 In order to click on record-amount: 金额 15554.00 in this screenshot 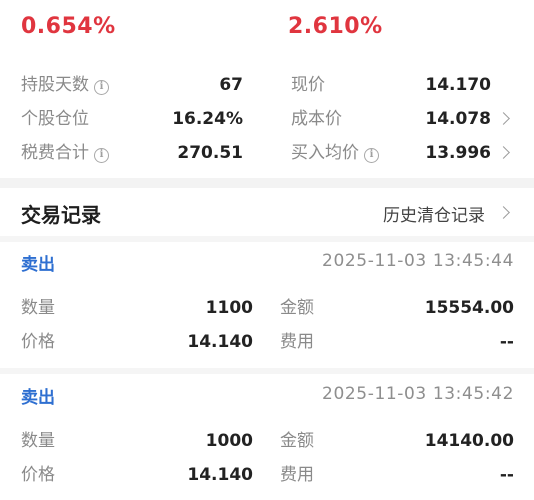, I will do `click(397, 308)`.